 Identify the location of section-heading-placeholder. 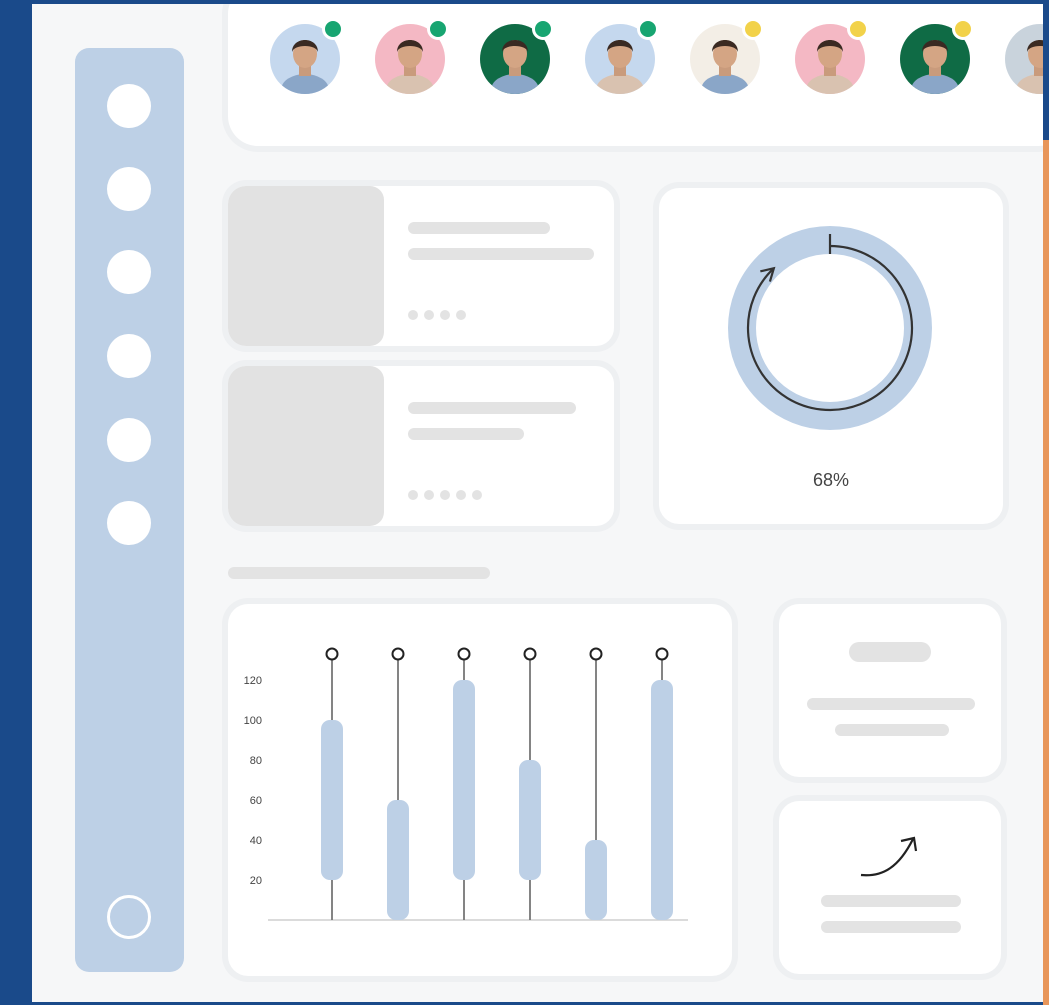
(359, 573).